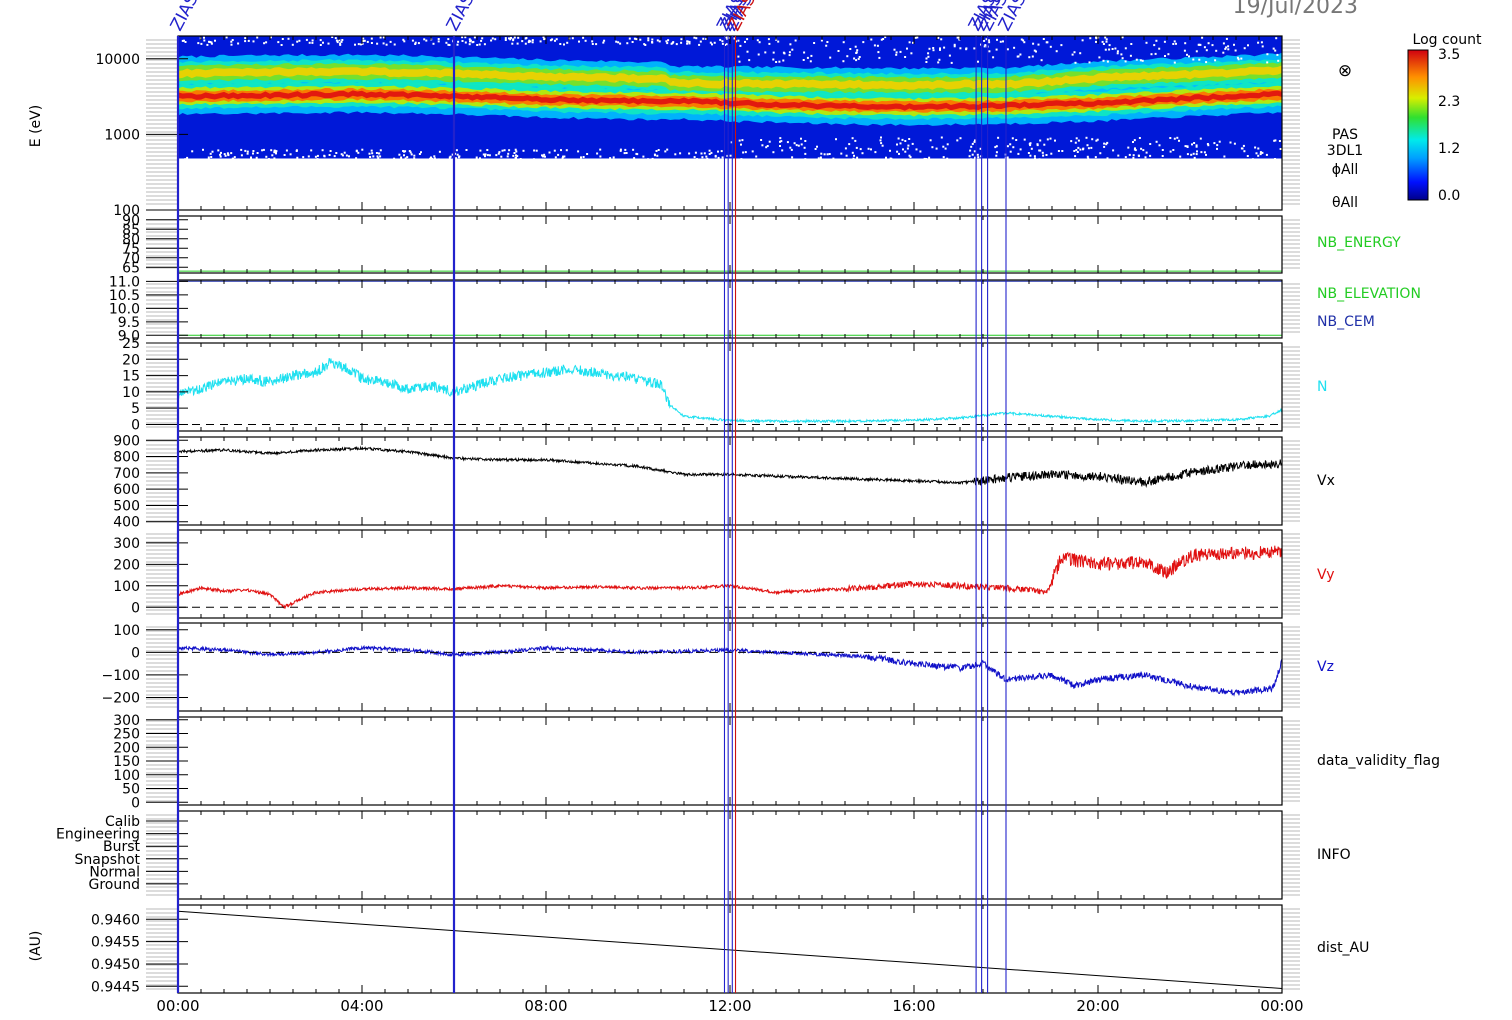 This screenshot has width=1512, height=1020. Describe the element at coordinates (1295, 9) in the screenshot. I see `date-label: 19/Jul/2023` at that location.